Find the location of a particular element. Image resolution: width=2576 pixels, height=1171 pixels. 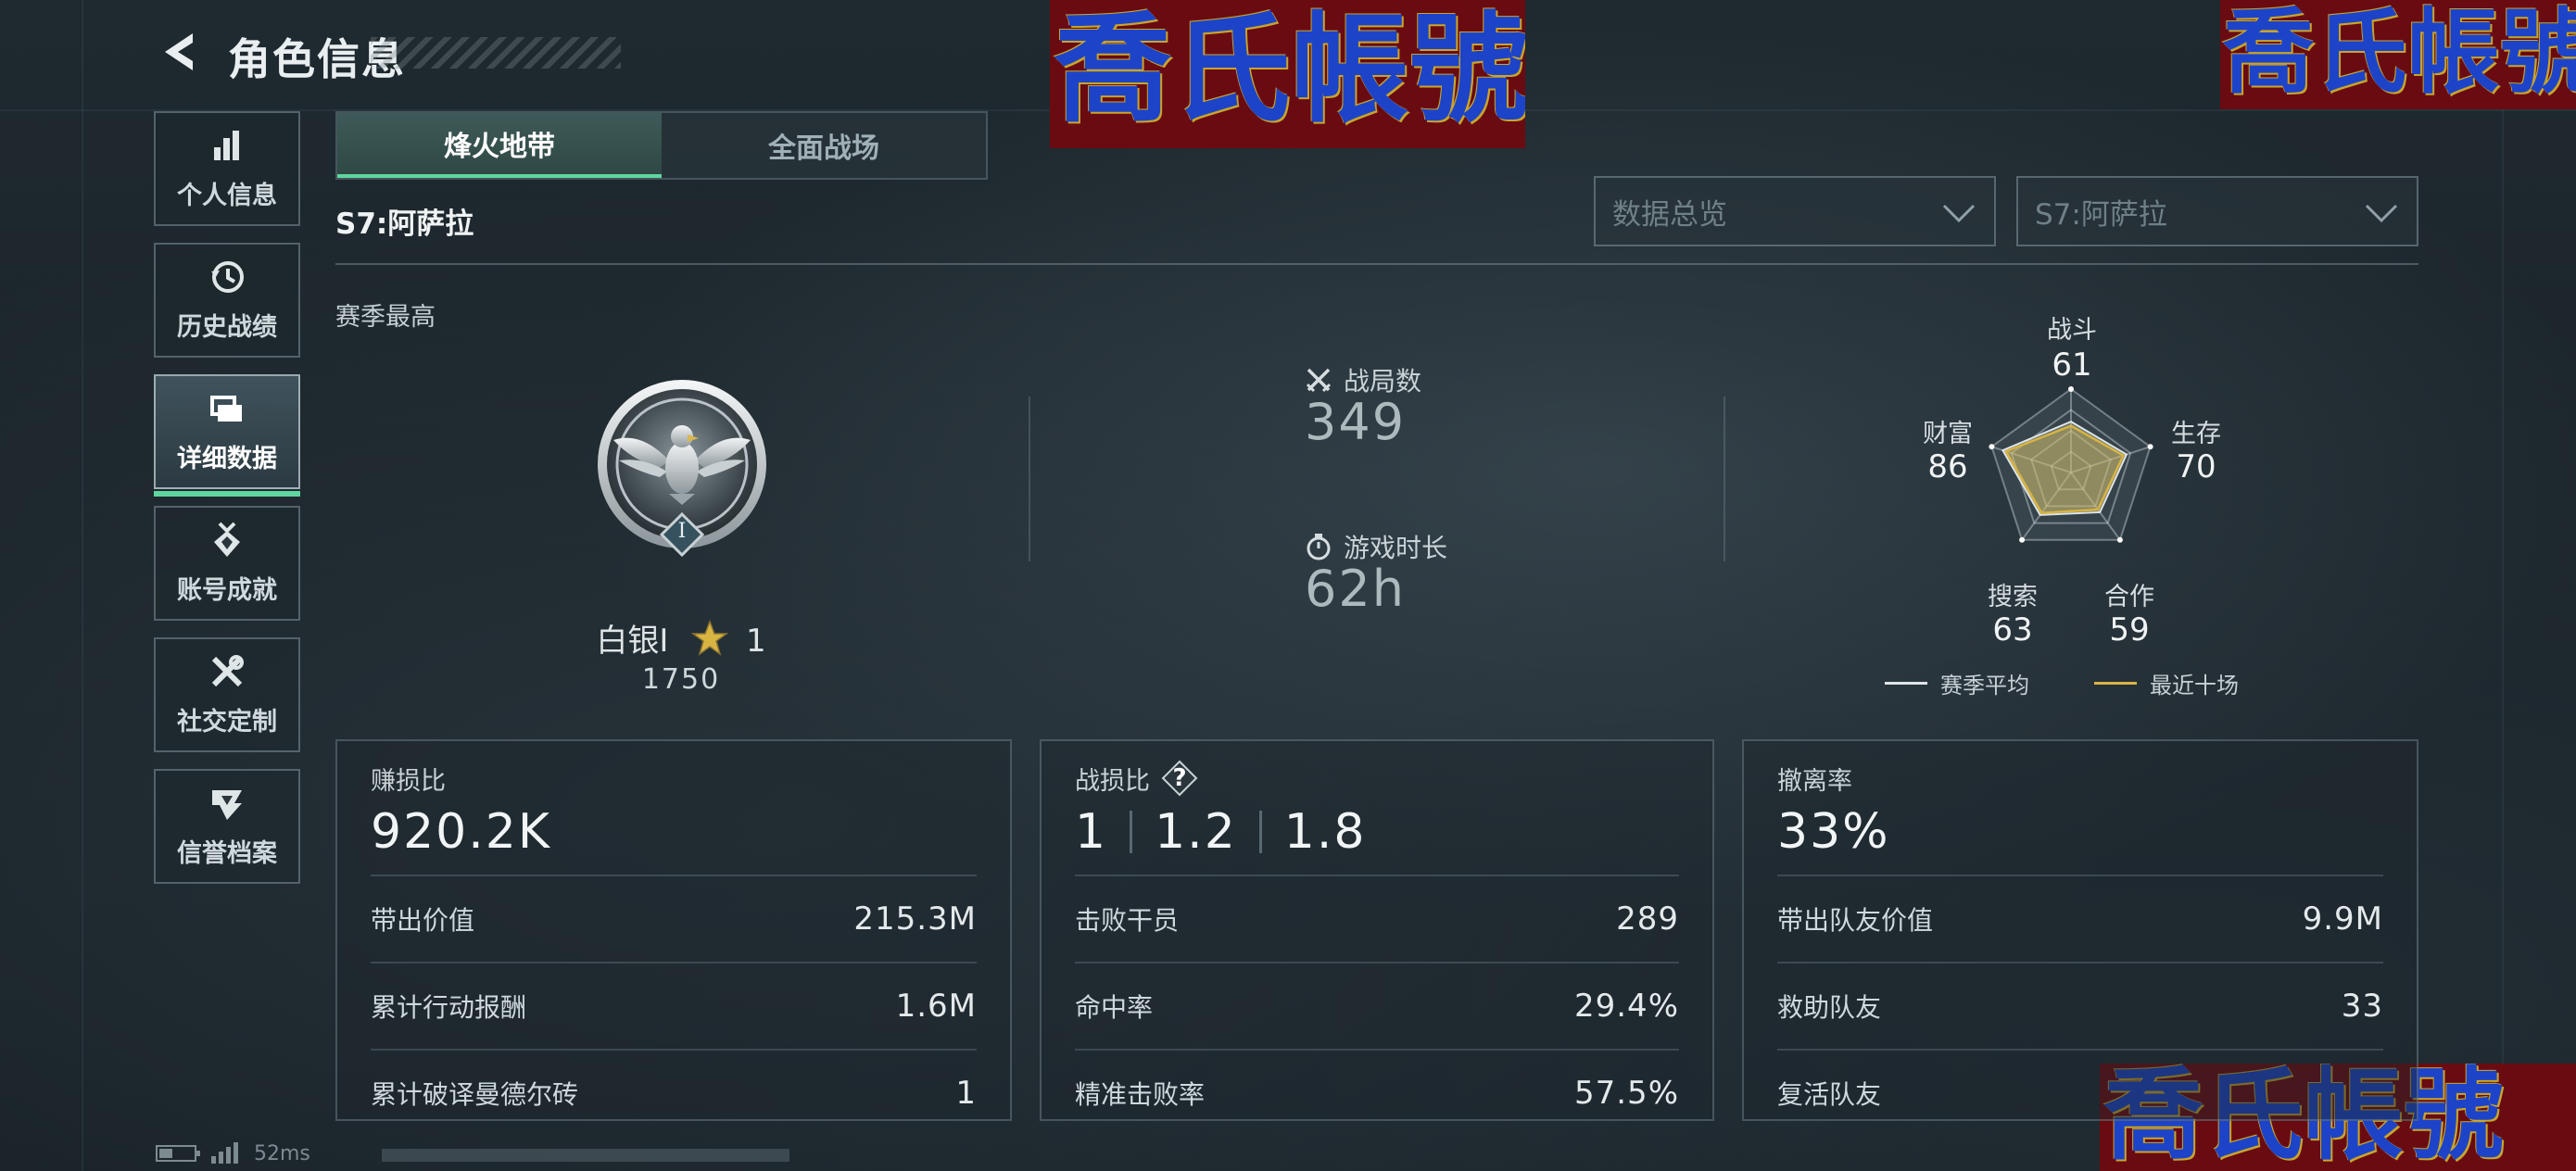

rank-name: 白银I is located at coordinates (632, 641).